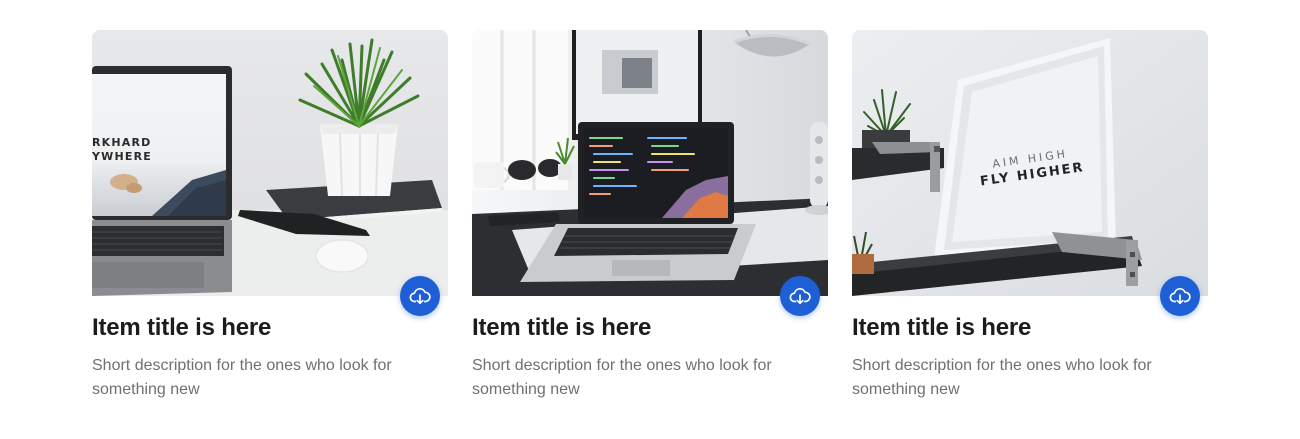 The width and height of the screenshot is (1300, 439). What do you see at coordinates (122, 142) in the screenshot?
I see `screen-text-1: RKHARD` at bounding box center [122, 142].